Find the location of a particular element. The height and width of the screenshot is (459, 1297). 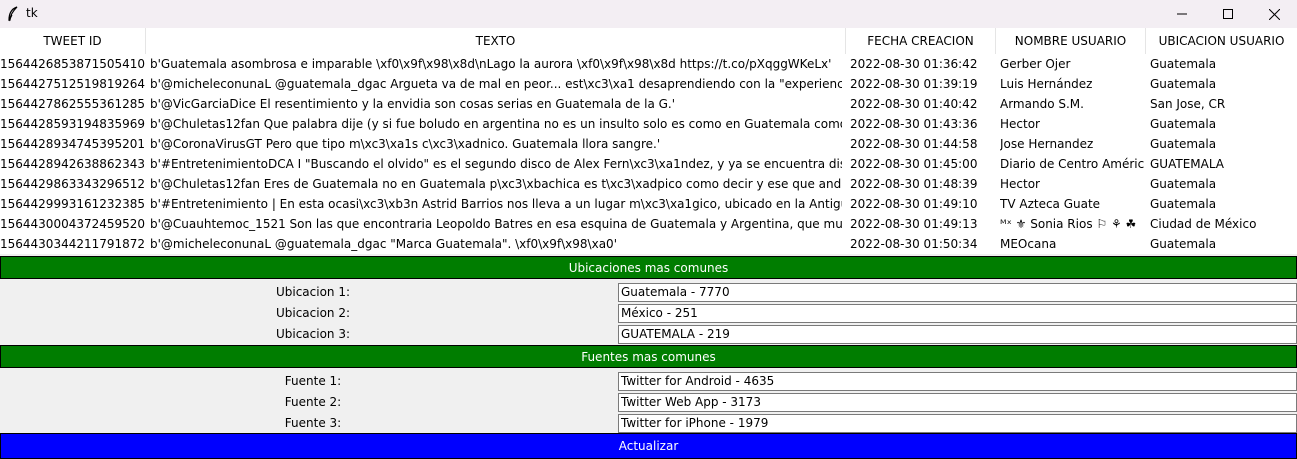

cell-fecha: 2022-08-30 01:39:19 is located at coordinates (914, 84).